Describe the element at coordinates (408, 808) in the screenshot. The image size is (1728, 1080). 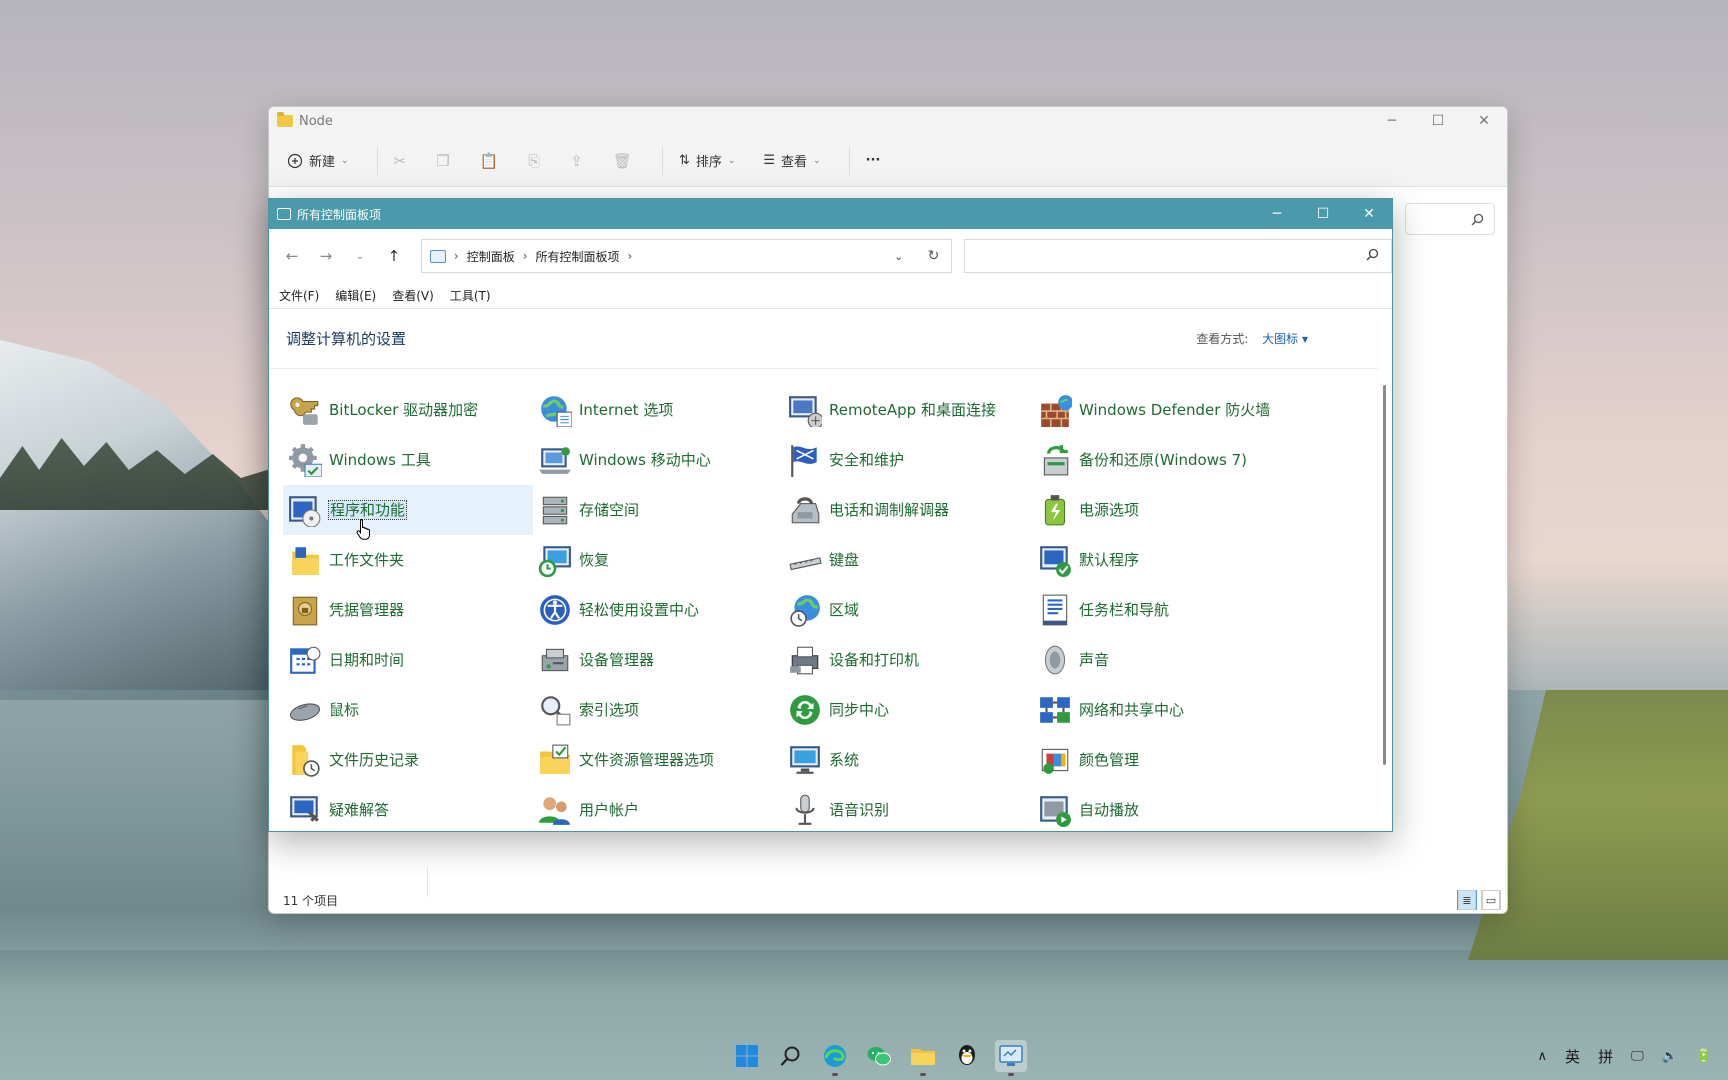
I see `cp-item: 疑难解答` at that location.